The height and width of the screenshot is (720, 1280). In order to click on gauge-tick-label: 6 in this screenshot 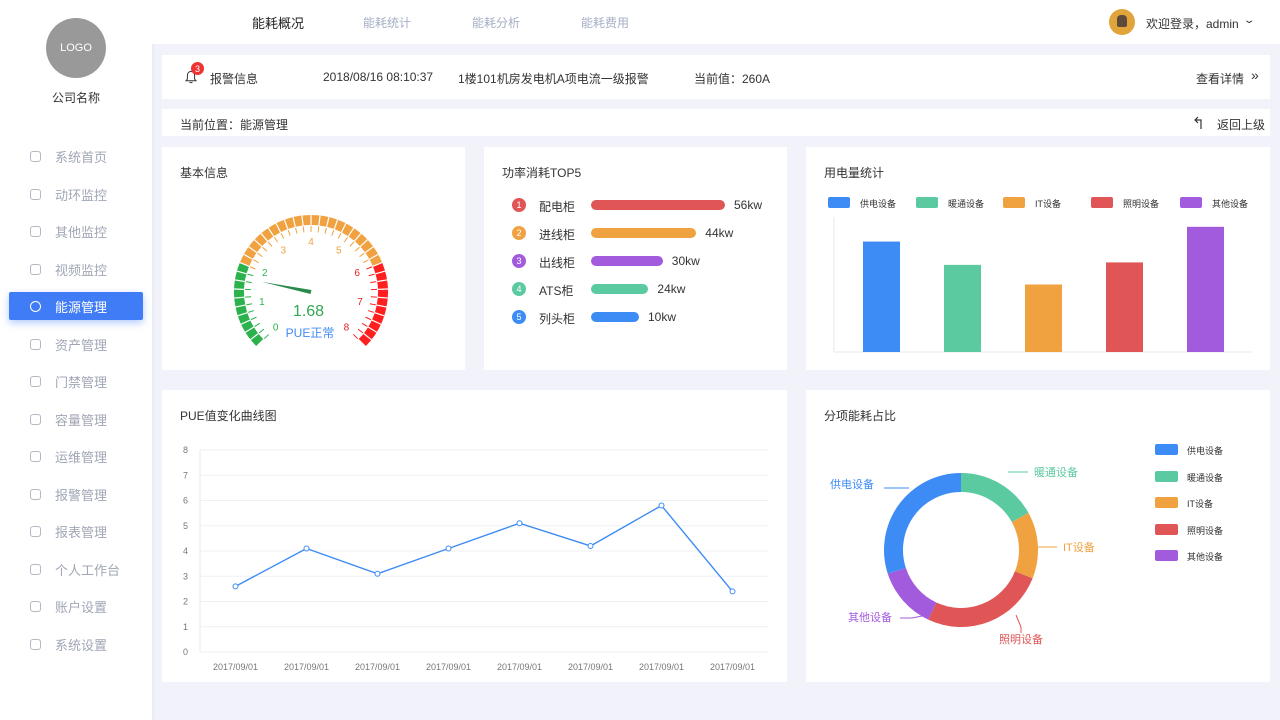, I will do `click(357, 273)`.